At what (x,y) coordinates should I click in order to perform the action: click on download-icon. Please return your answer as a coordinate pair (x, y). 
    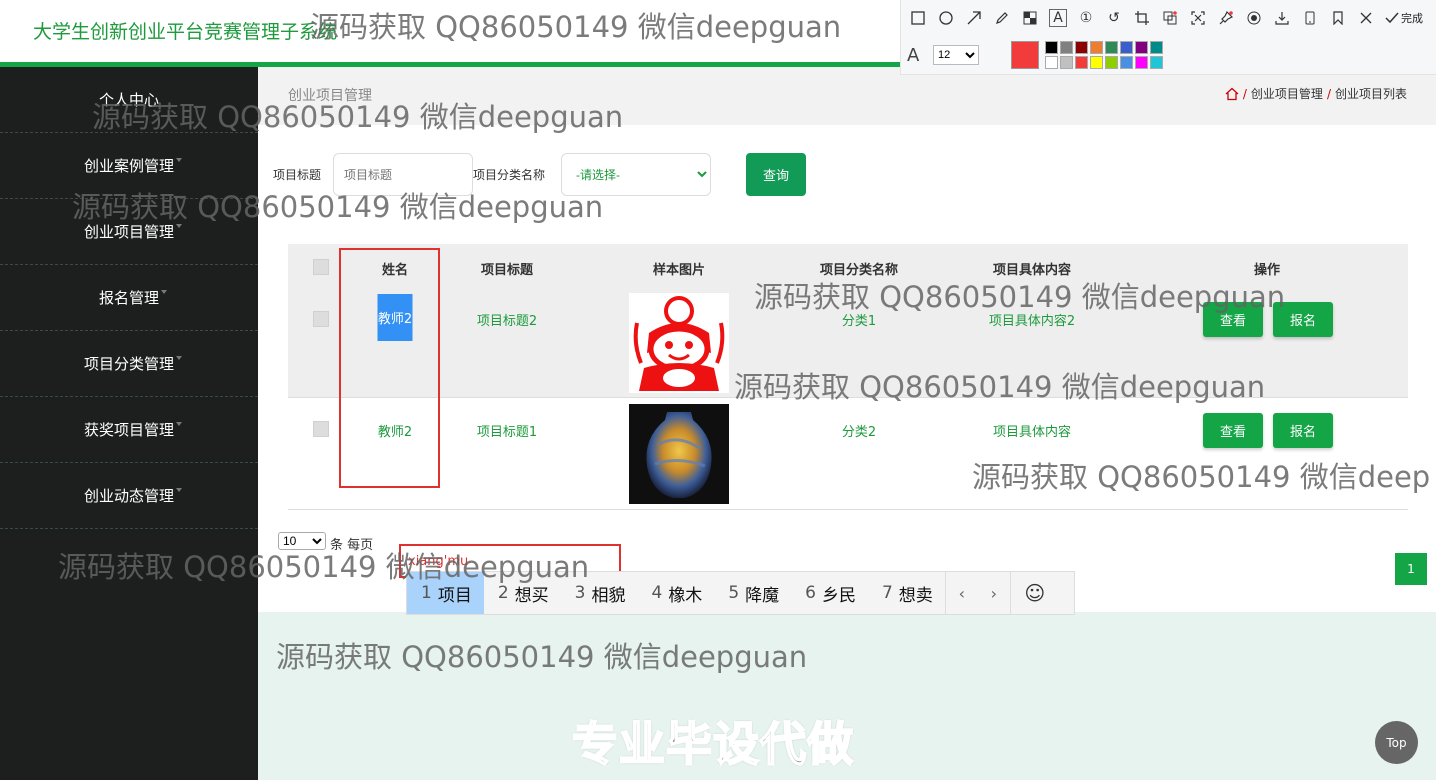
    Looking at the image, I should click on (1282, 18).